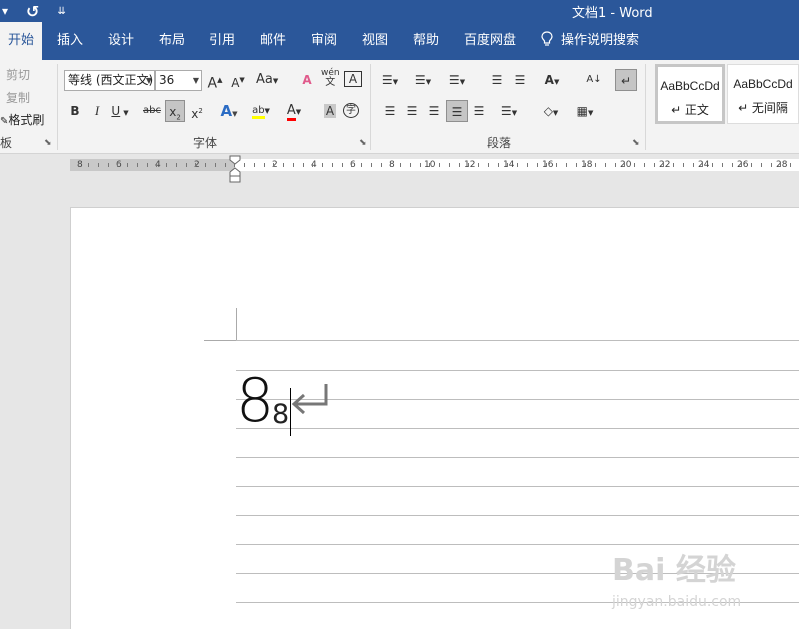  I want to click on show-hide-marks-button: ↵, so click(626, 80).